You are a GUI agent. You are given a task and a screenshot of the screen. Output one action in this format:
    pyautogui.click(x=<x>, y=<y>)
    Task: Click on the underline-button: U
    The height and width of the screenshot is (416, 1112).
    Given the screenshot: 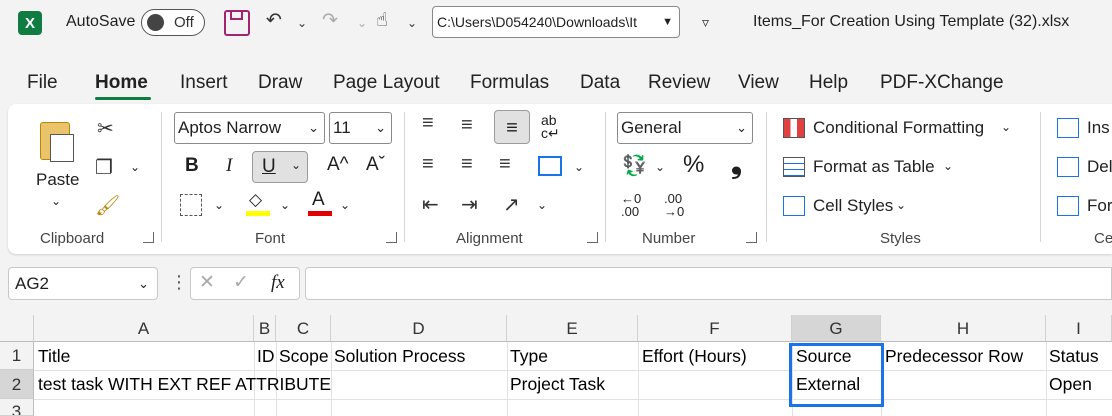 What is the action you would take?
    pyautogui.click(x=269, y=167)
    